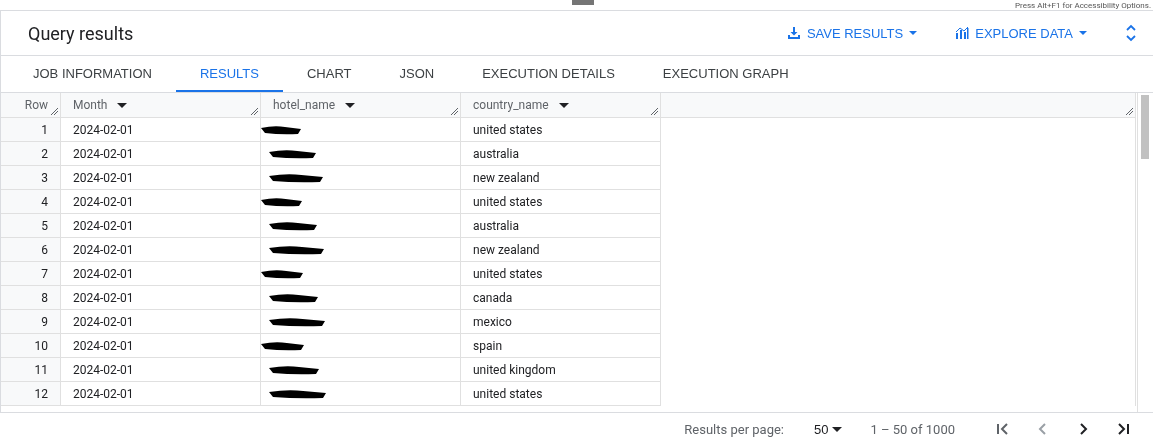 Image resolution: width=1153 pixels, height=445 pixels. I want to click on row-number: 1, so click(31, 130).